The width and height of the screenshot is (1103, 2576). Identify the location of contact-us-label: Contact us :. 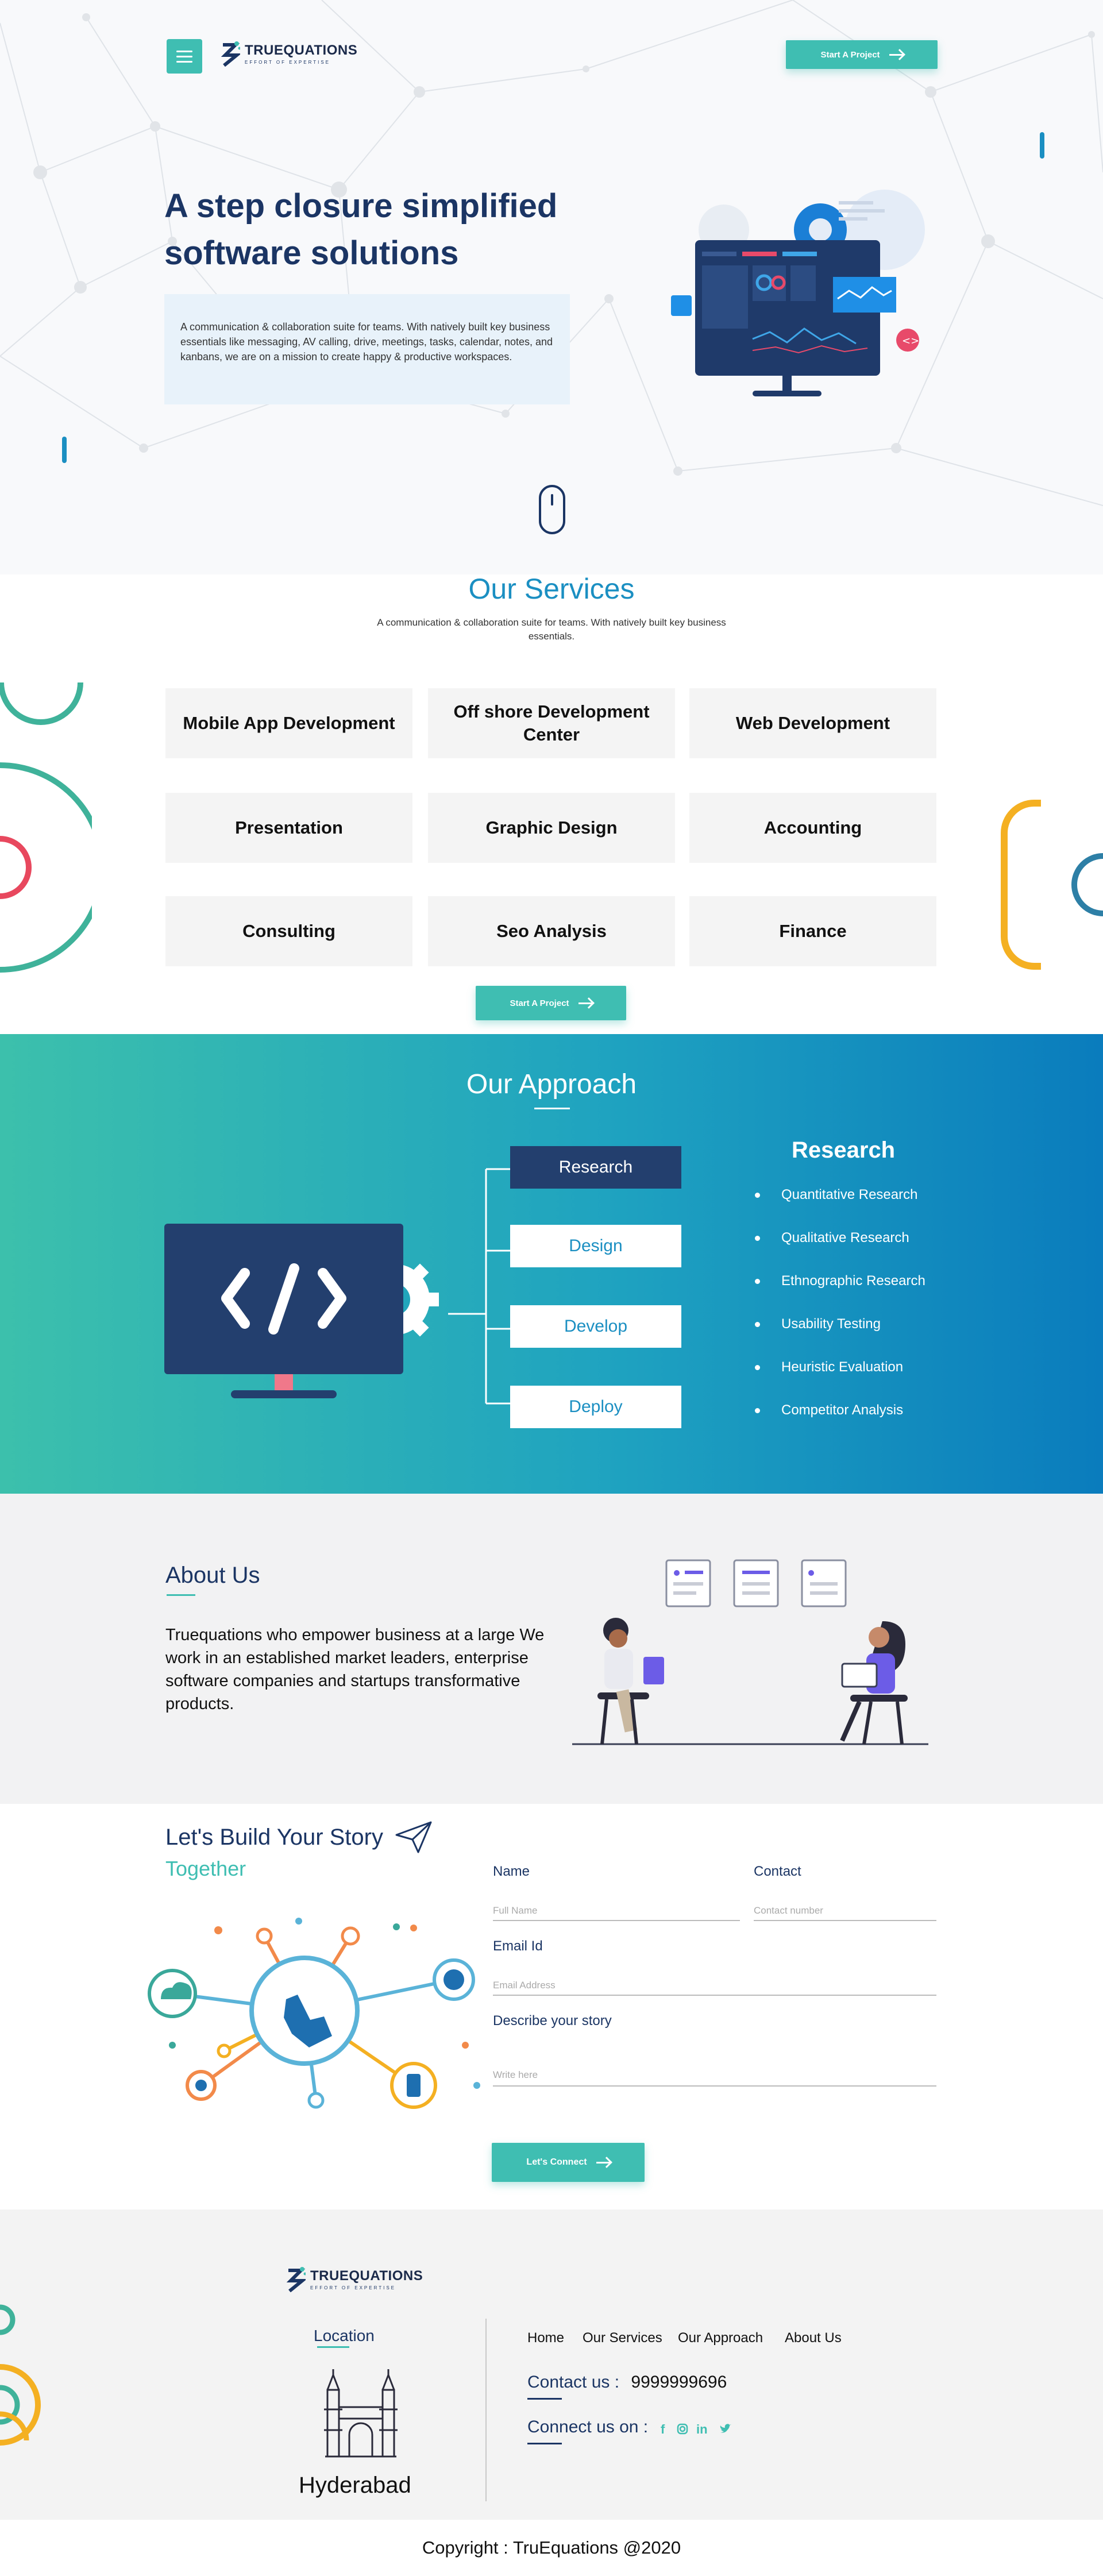
(573, 2383).